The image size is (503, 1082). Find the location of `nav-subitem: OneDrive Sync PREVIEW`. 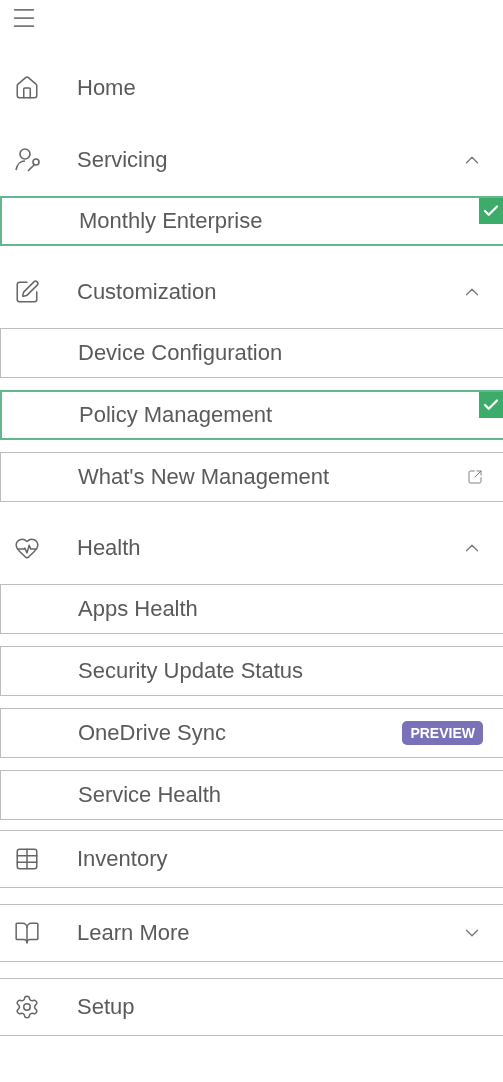

nav-subitem: OneDrive Sync PREVIEW is located at coordinates (251, 733).